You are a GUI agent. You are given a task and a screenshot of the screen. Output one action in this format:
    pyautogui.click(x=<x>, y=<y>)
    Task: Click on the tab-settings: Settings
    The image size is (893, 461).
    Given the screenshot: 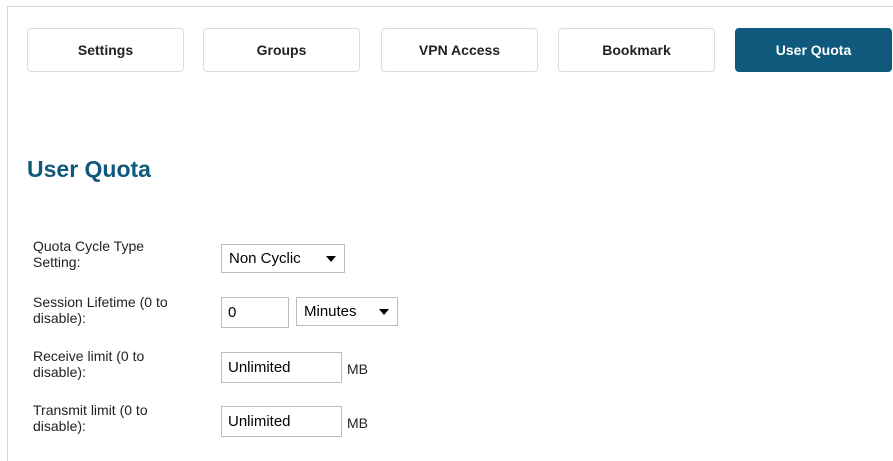 What is the action you would take?
    pyautogui.click(x=105, y=50)
    